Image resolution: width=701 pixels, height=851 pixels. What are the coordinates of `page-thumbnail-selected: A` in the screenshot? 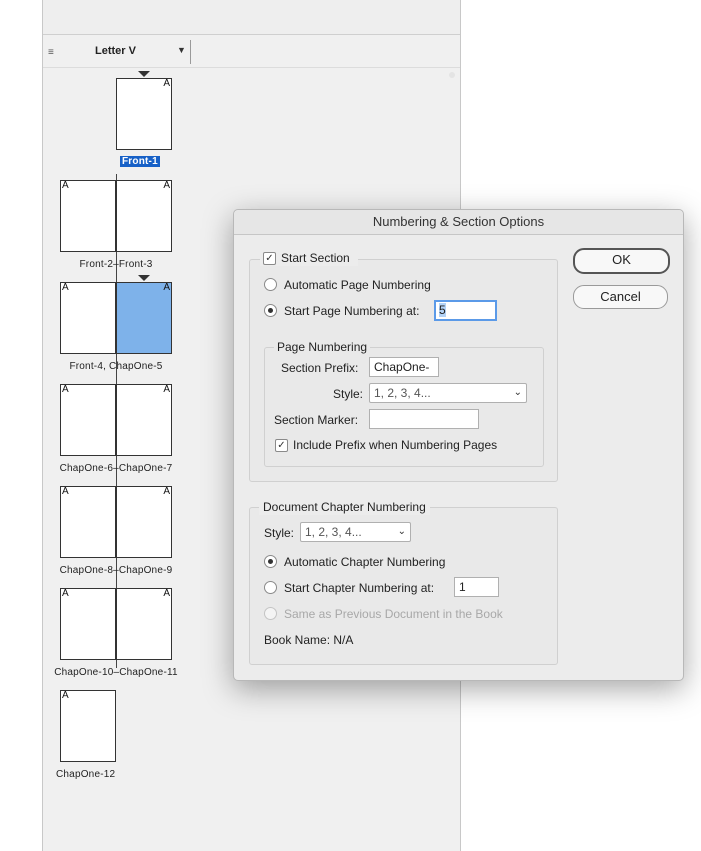 It's located at (144, 318).